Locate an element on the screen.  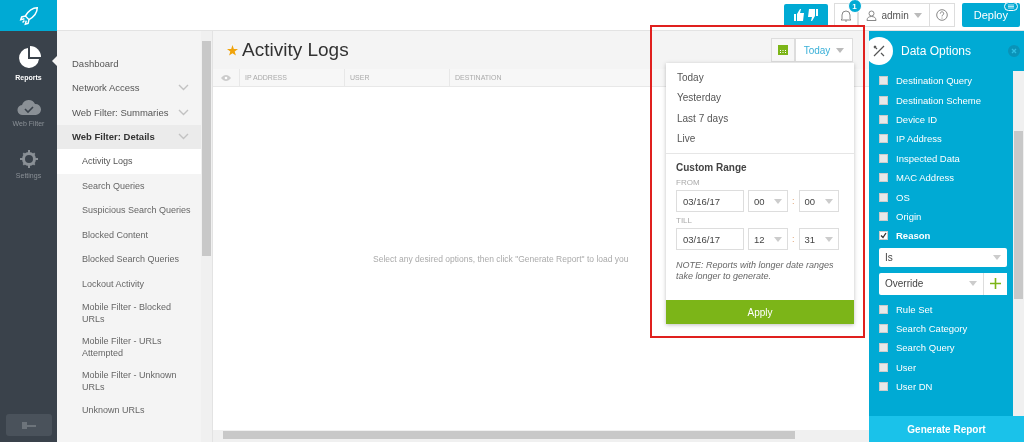
hour-select: 12 is located at coordinates (768, 239).